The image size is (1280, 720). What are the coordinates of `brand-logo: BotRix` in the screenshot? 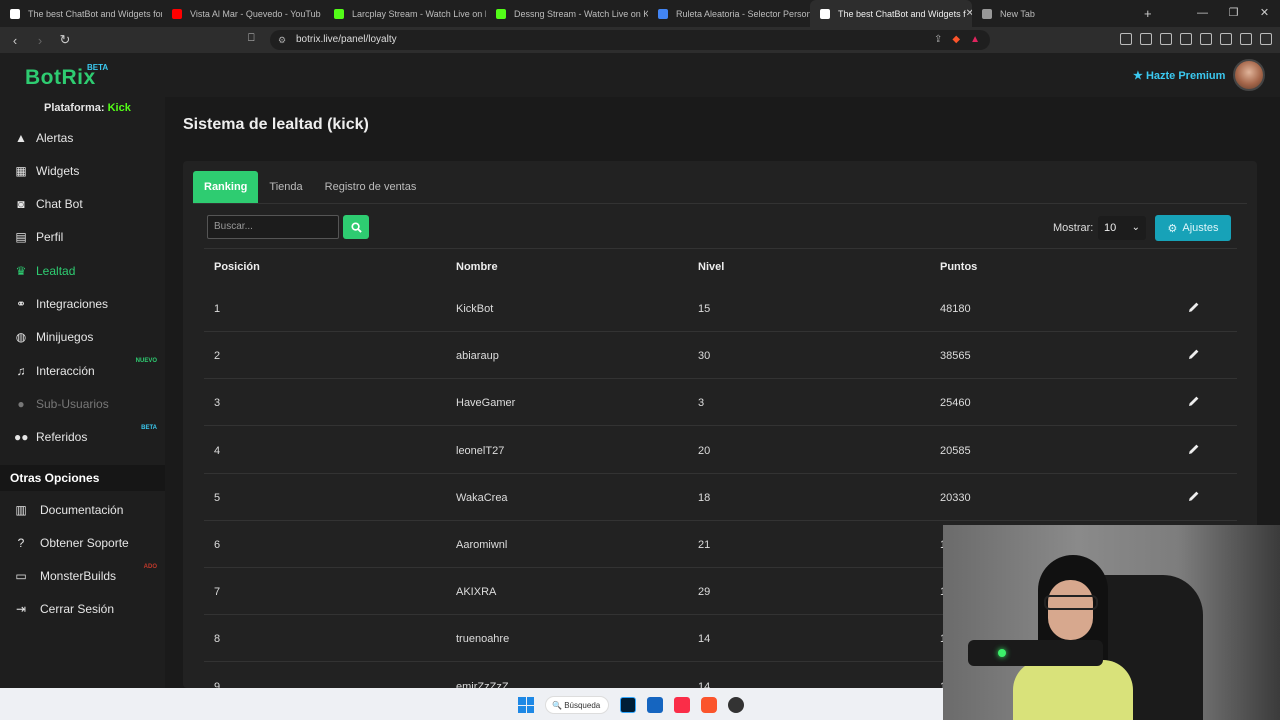 It's located at (60, 78).